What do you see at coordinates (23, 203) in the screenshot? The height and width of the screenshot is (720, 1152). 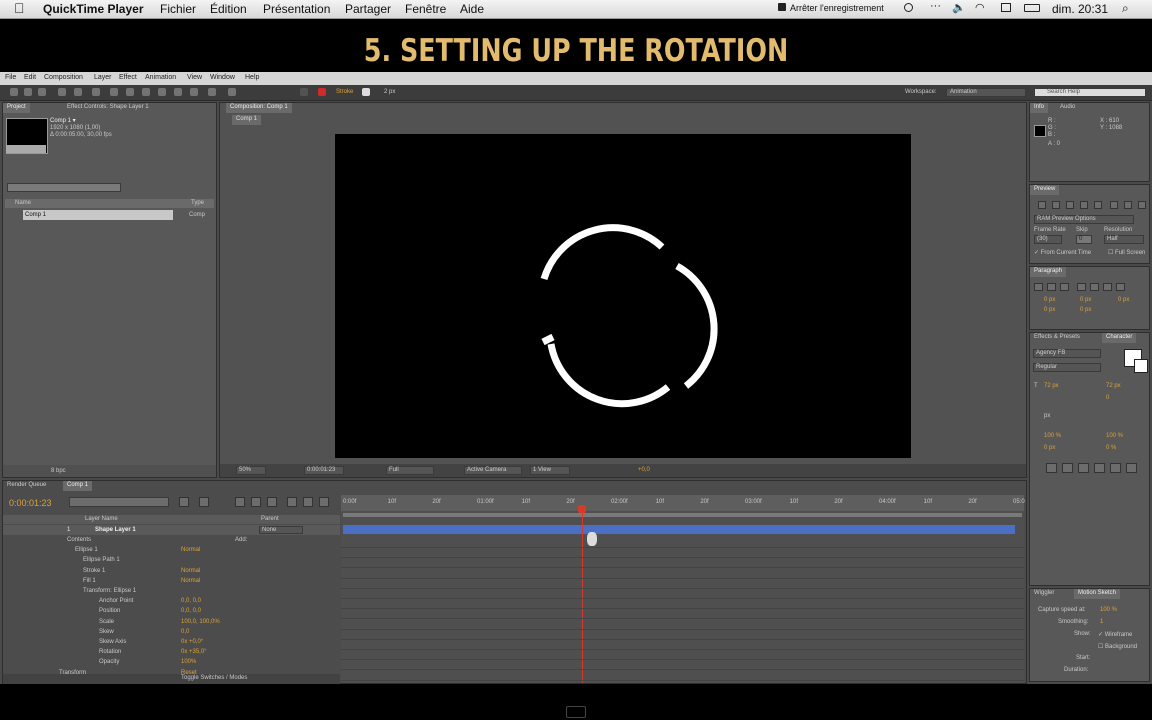 I see `col-name: Name` at bounding box center [23, 203].